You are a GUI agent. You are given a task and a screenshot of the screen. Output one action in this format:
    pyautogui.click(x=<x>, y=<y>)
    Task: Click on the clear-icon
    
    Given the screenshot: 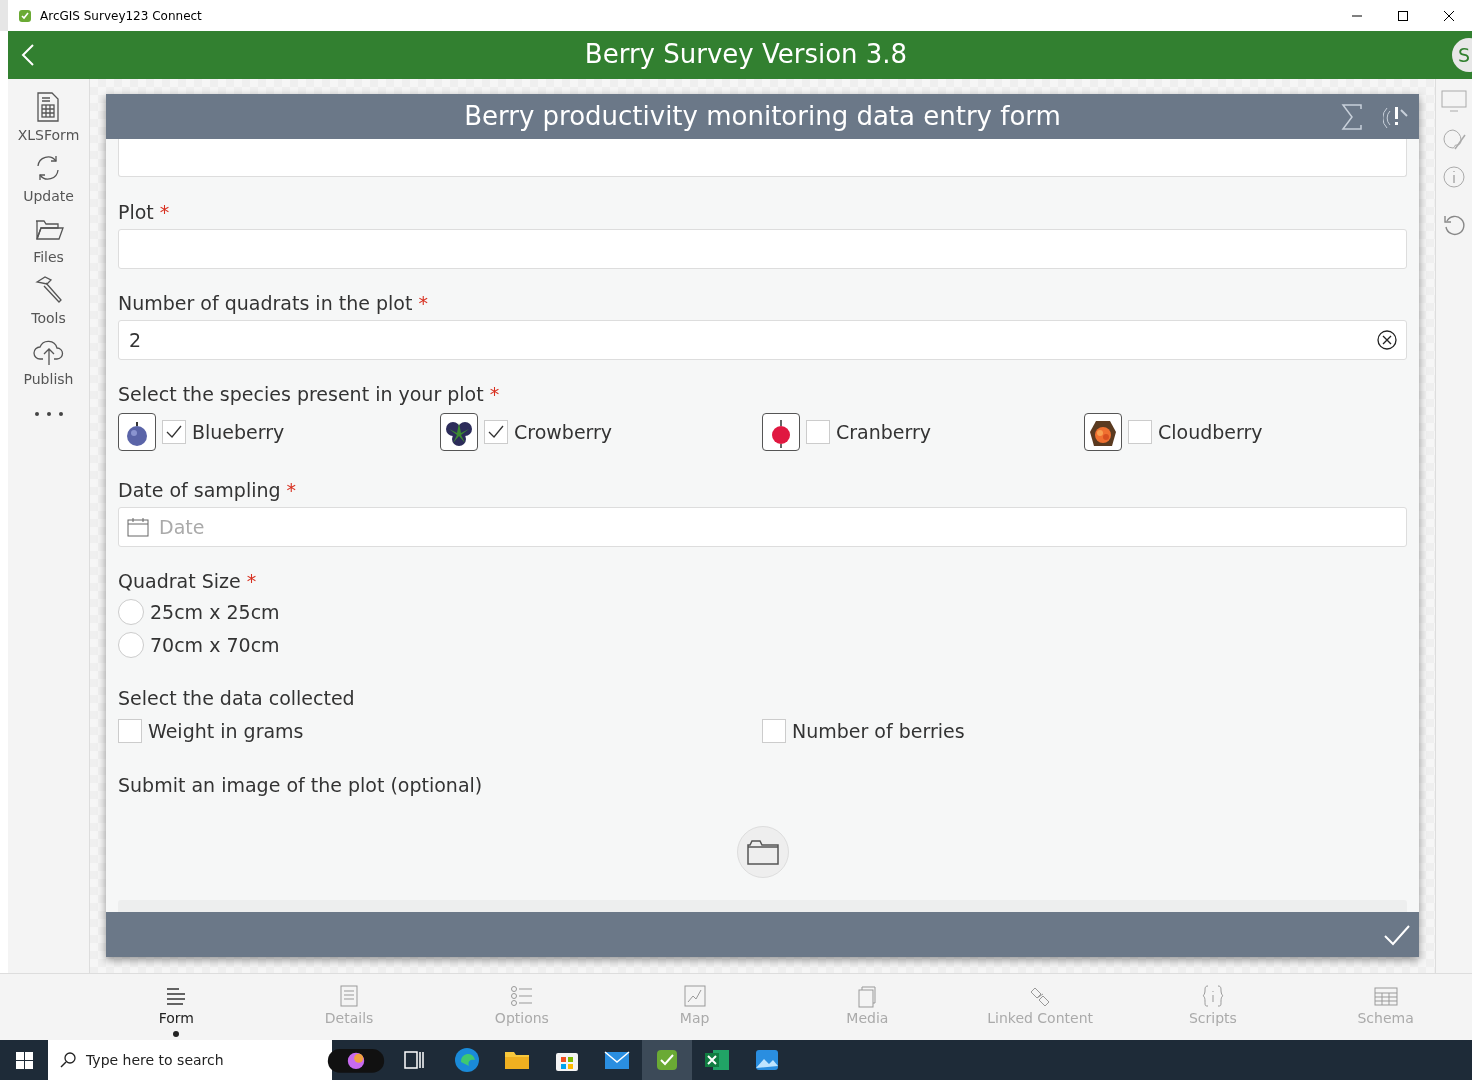 What is the action you would take?
    pyautogui.click(x=1387, y=340)
    